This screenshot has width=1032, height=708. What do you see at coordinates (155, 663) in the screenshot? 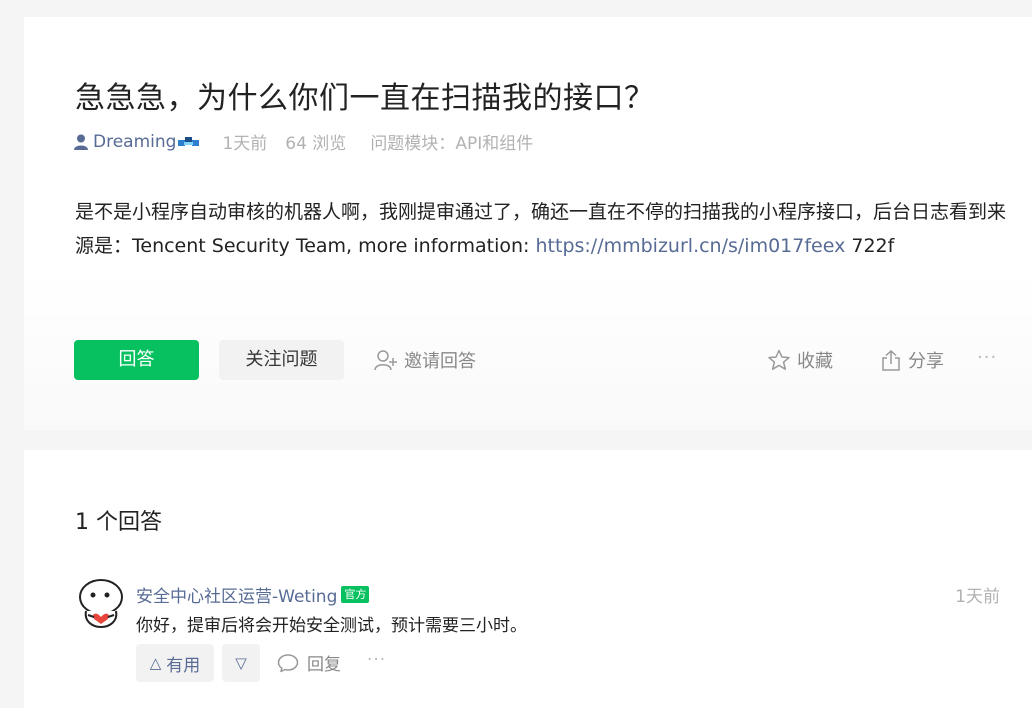
I see `thumb-up-icon: △` at bounding box center [155, 663].